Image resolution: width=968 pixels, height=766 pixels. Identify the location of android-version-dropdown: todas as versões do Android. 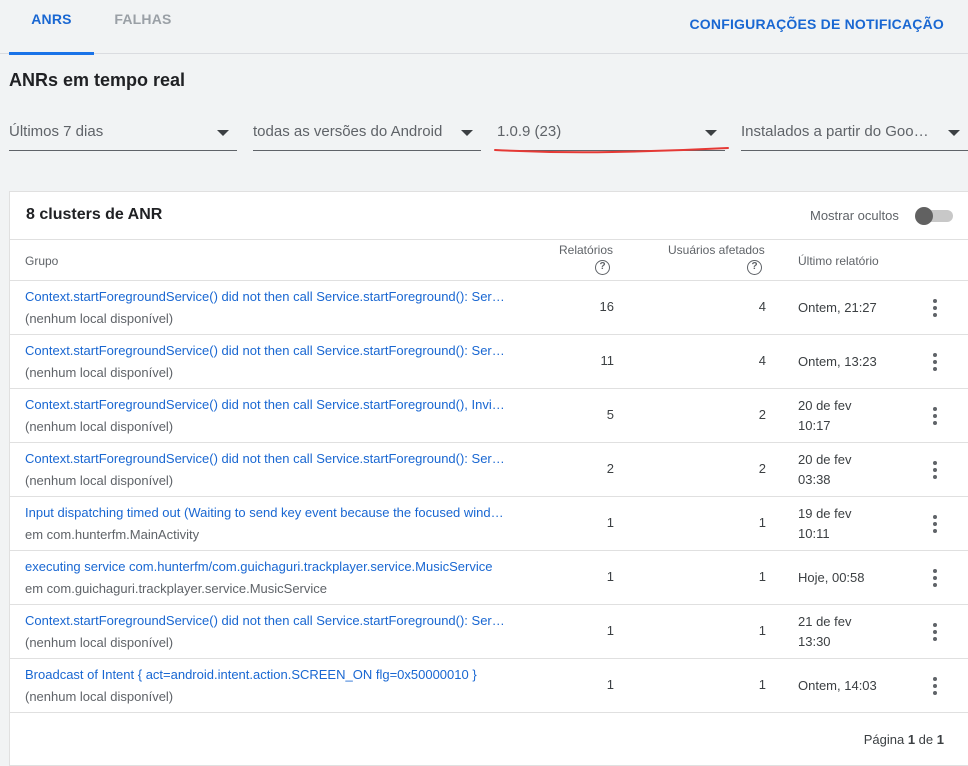
(367, 132).